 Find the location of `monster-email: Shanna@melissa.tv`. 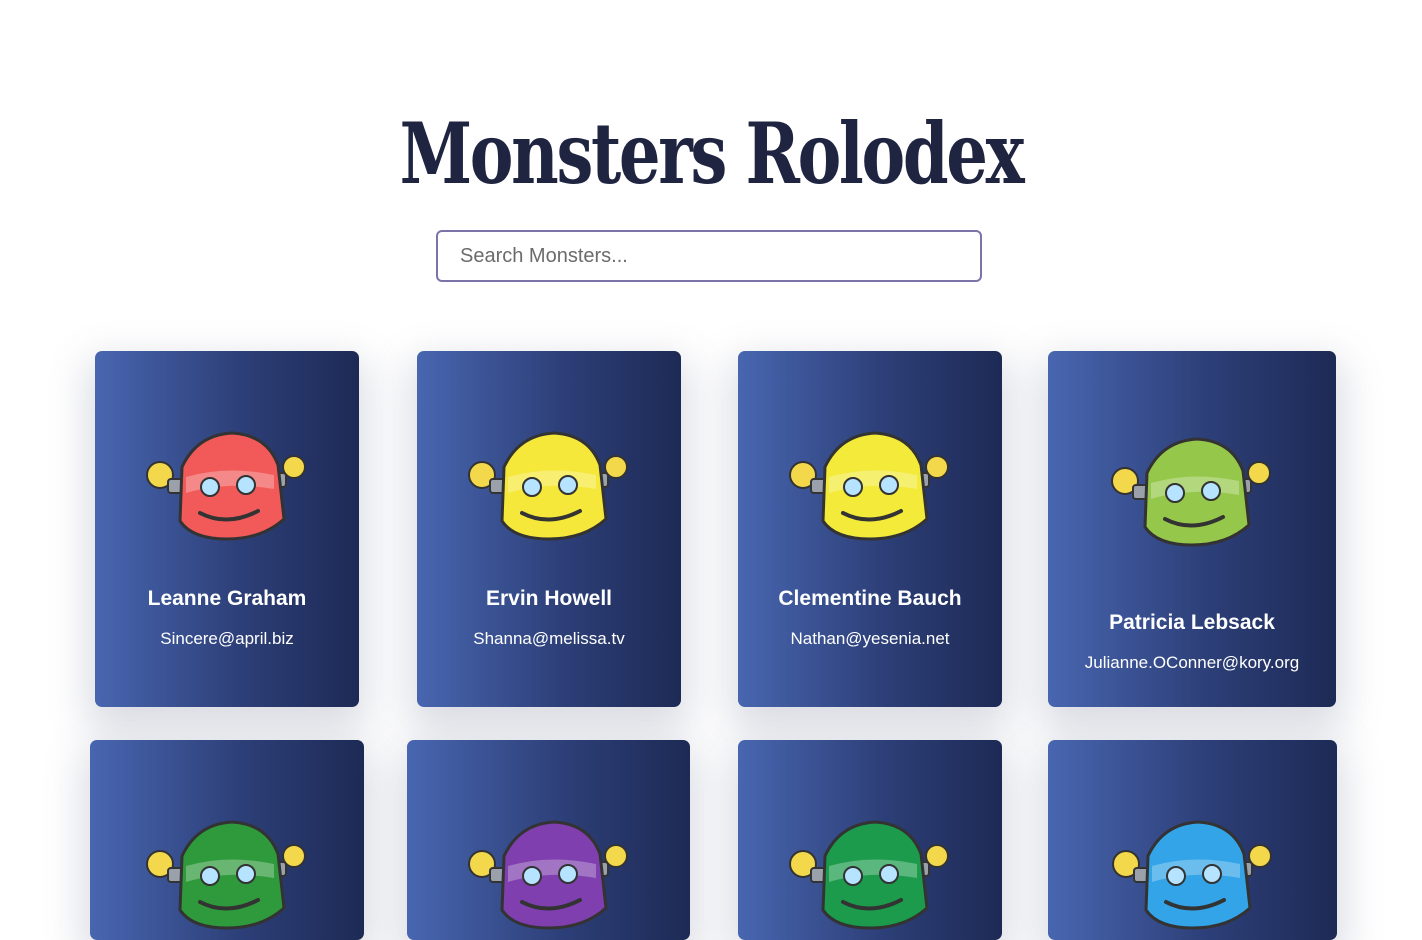

monster-email: Shanna@melissa.tv is located at coordinates (549, 638).